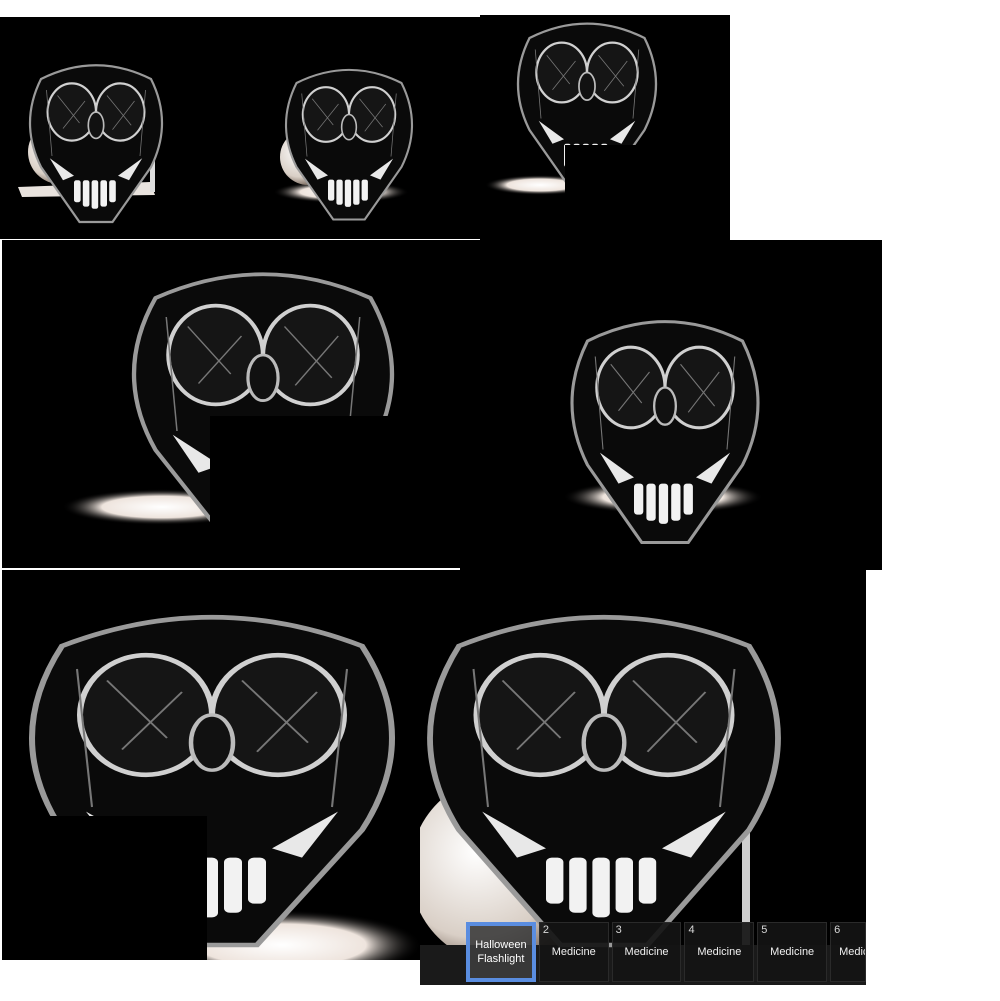 The height and width of the screenshot is (1001, 1000). What do you see at coordinates (545, 930) in the screenshot?
I see `slot-number: 2` at bounding box center [545, 930].